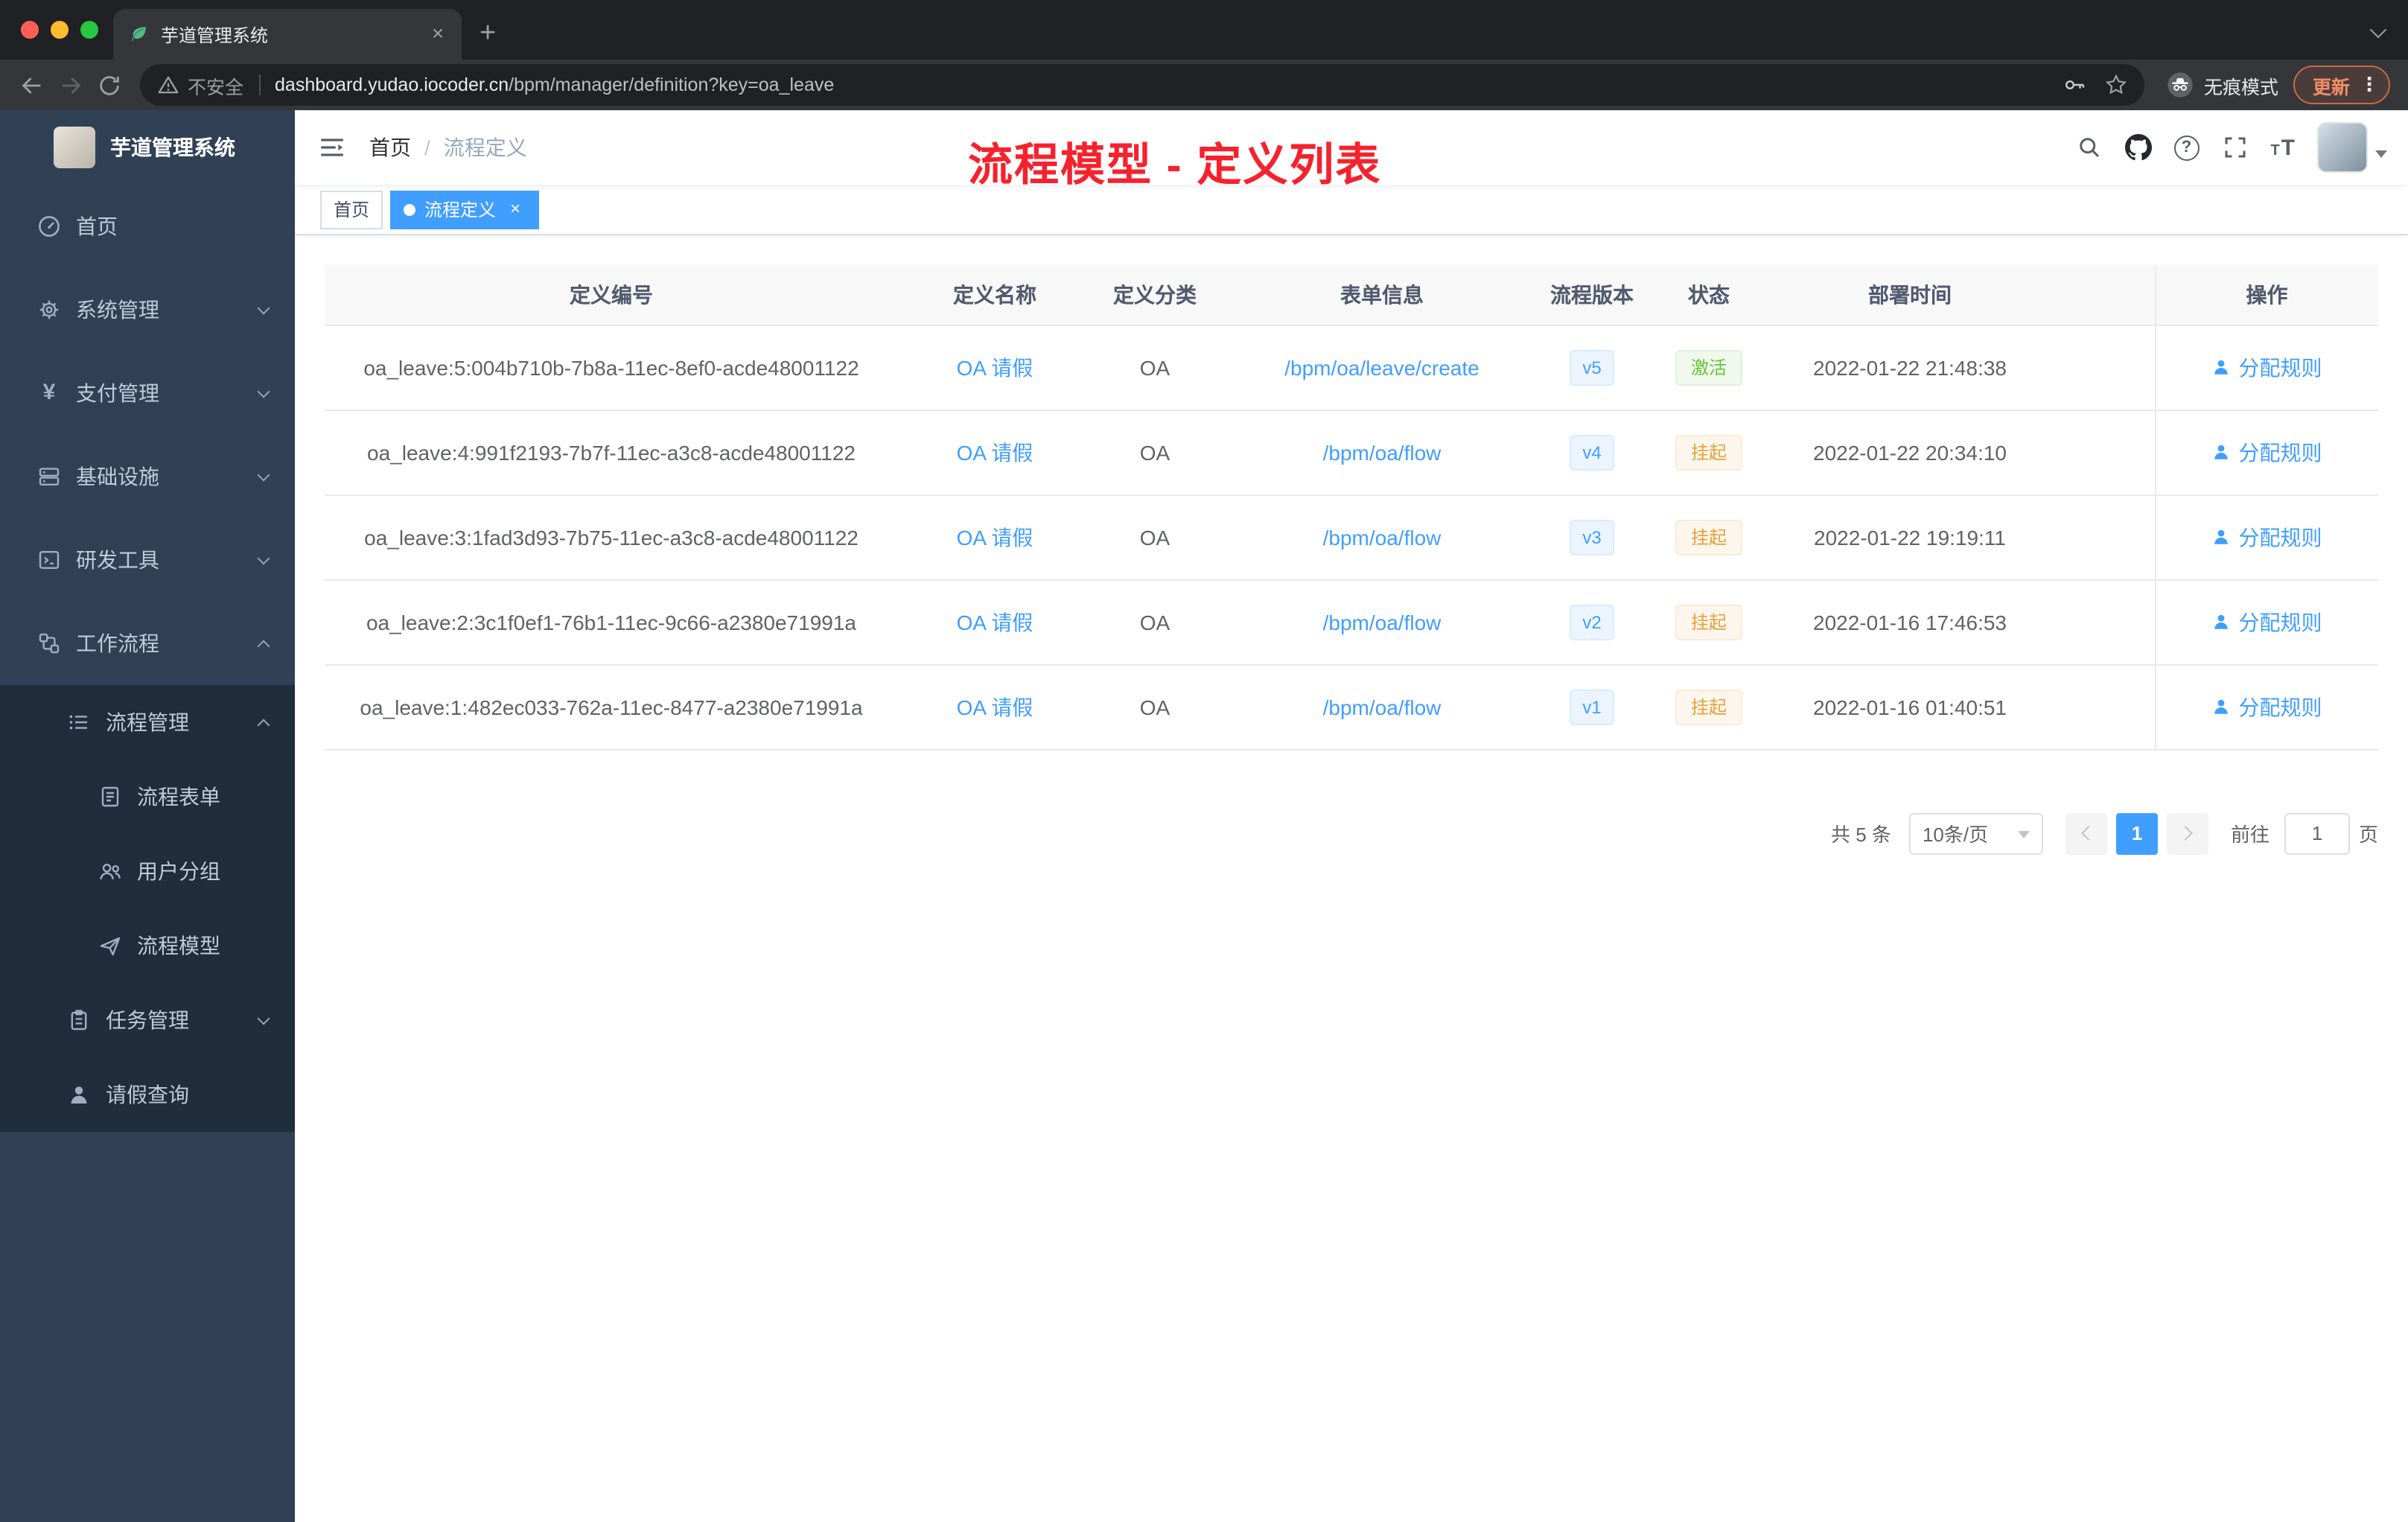  Describe the element at coordinates (2116, 84) in the screenshot. I see `bookmark-star-icon` at that location.